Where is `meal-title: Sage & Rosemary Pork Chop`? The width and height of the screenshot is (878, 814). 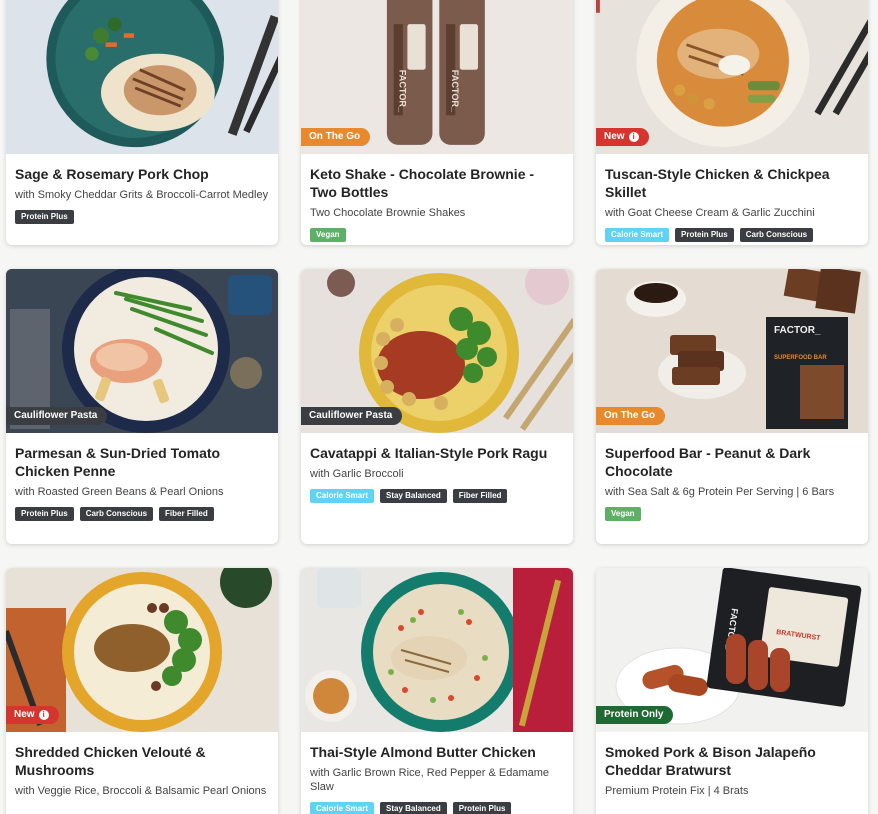
meal-title: Sage & Rosemary Pork Chop is located at coordinates (112, 174).